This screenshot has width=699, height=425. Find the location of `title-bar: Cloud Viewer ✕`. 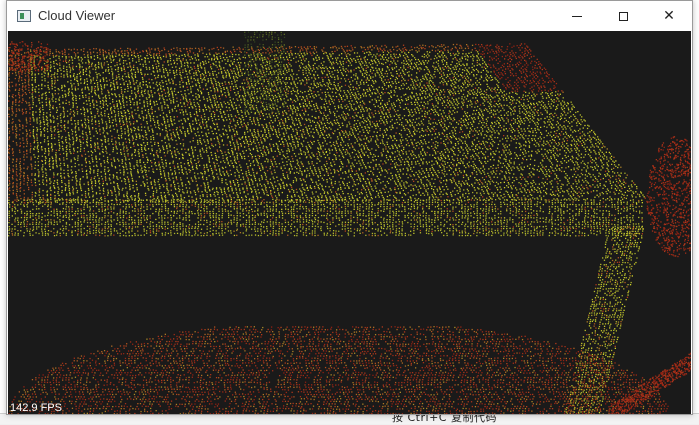

title-bar: Cloud Viewer ✕ is located at coordinates (349, 16).